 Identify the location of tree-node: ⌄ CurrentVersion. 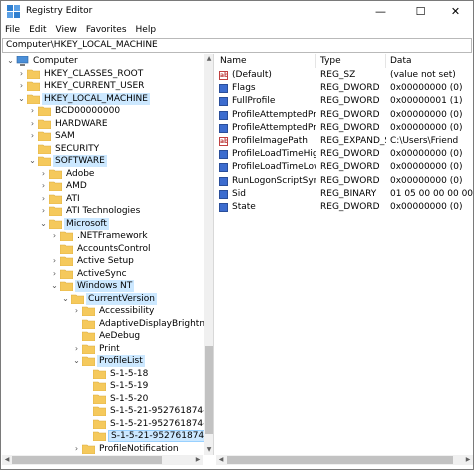
(103, 299).